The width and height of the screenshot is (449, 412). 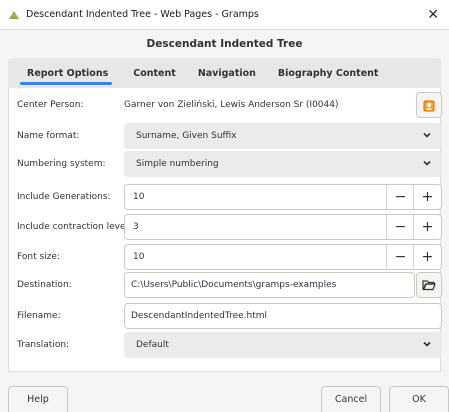 I want to click on person-select-icon, so click(x=429, y=106).